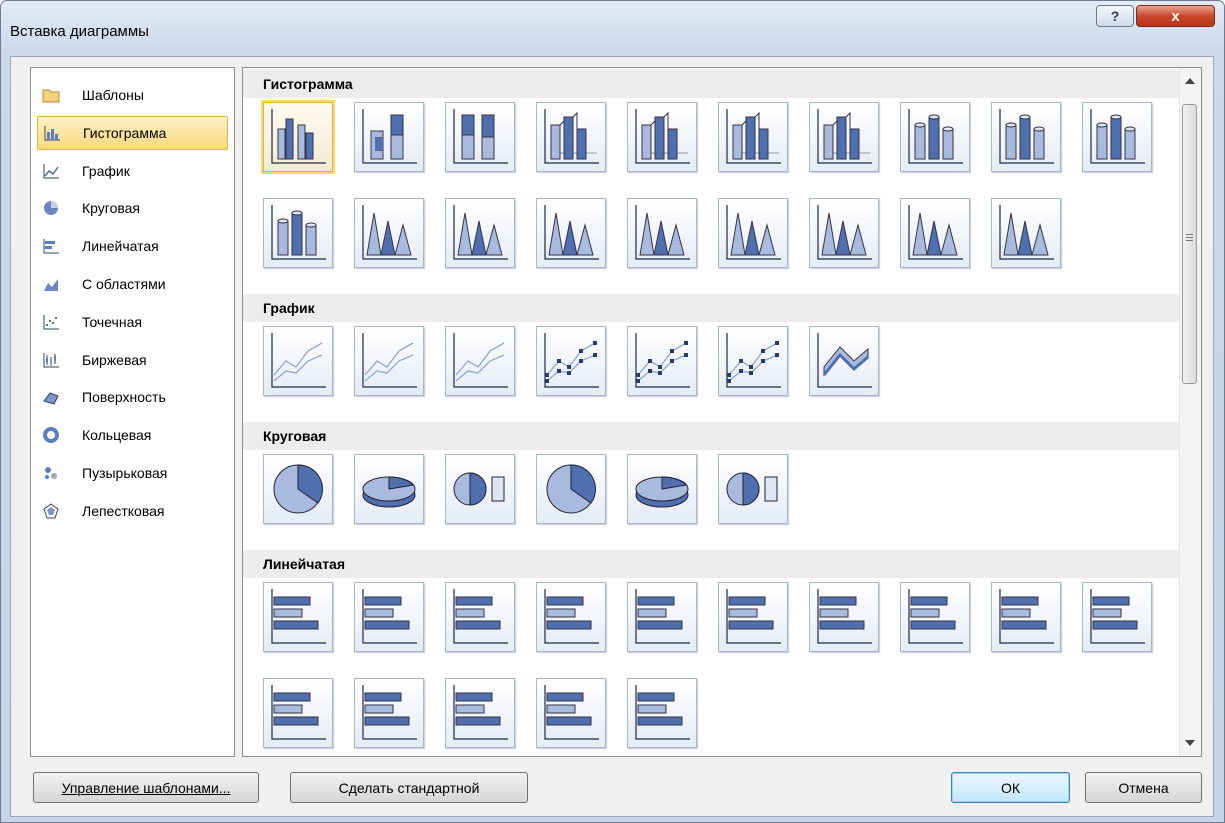 This screenshot has width=1225, height=823. Describe the element at coordinates (123, 510) in the screenshot. I see `category-label: Лепестковая` at that location.